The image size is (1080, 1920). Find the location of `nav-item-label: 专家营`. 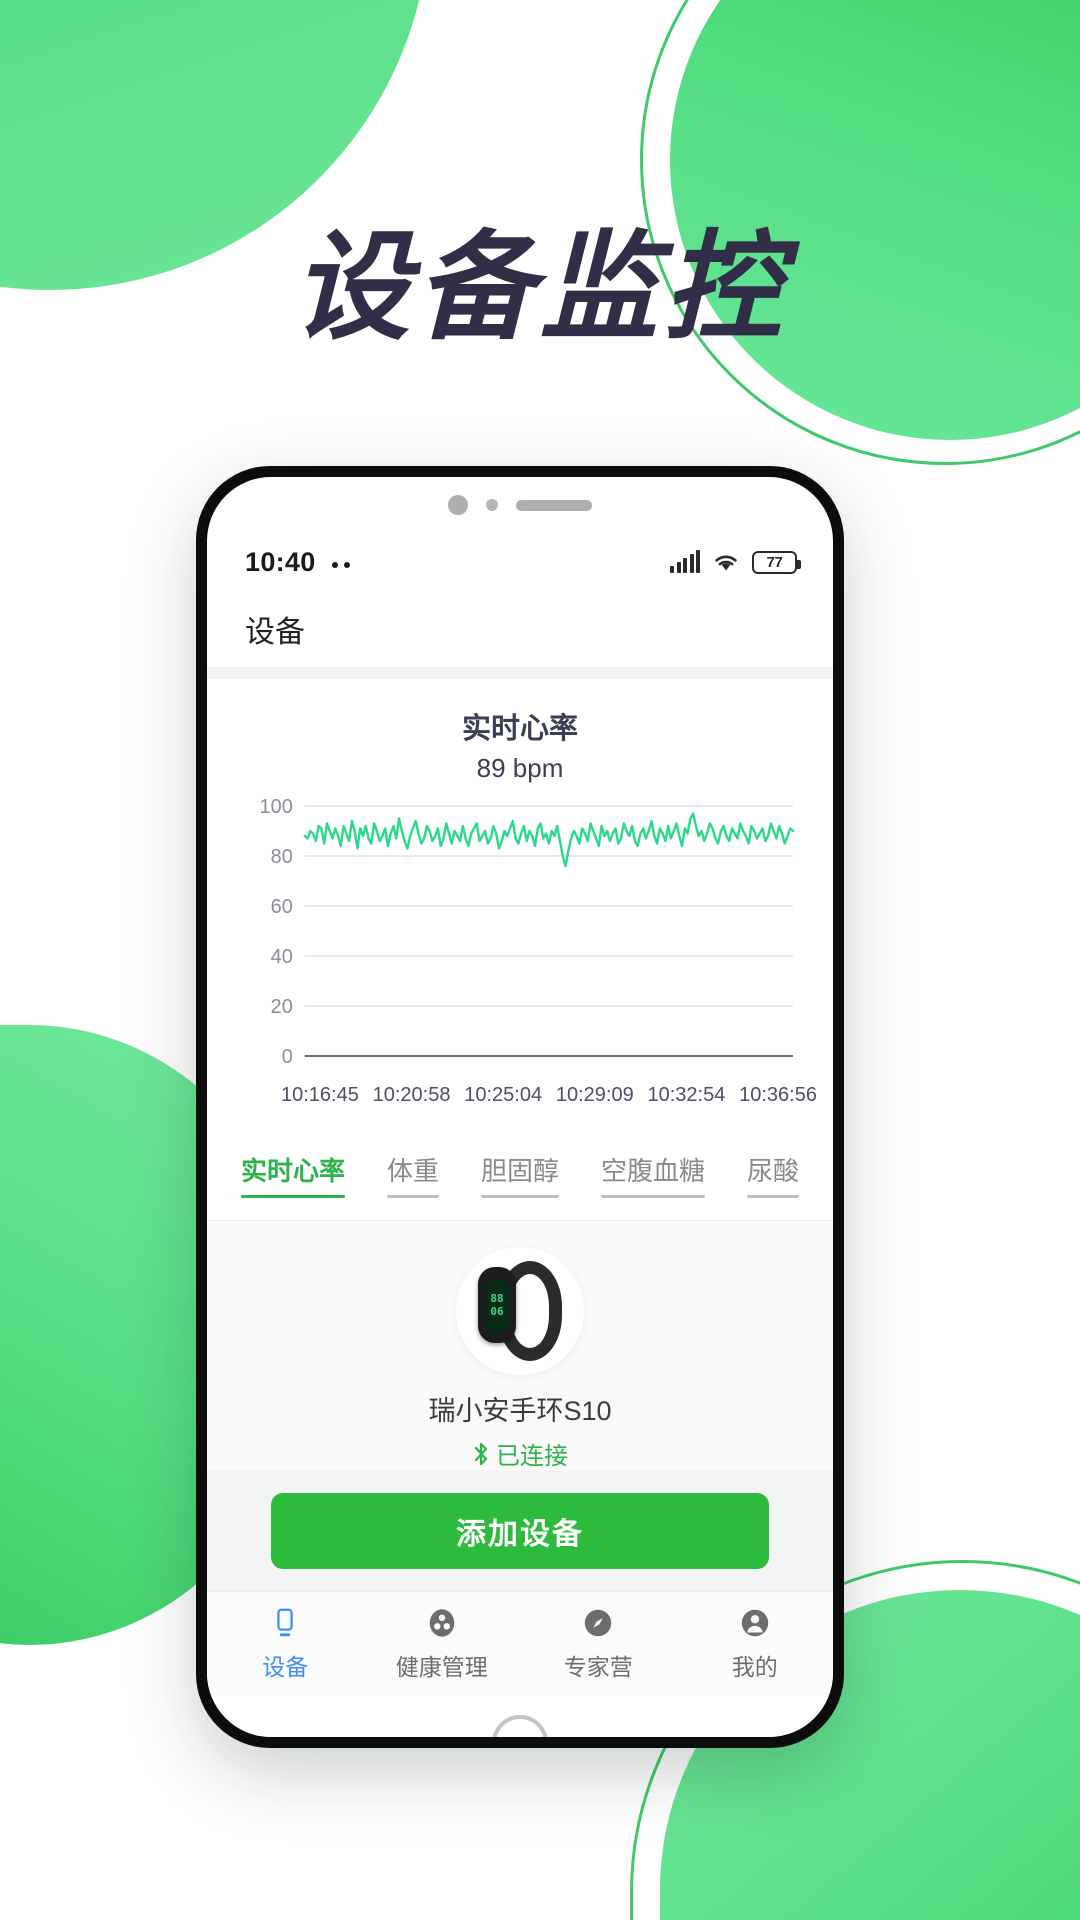

nav-item-label: 专家营 is located at coordinates (598, 1667).